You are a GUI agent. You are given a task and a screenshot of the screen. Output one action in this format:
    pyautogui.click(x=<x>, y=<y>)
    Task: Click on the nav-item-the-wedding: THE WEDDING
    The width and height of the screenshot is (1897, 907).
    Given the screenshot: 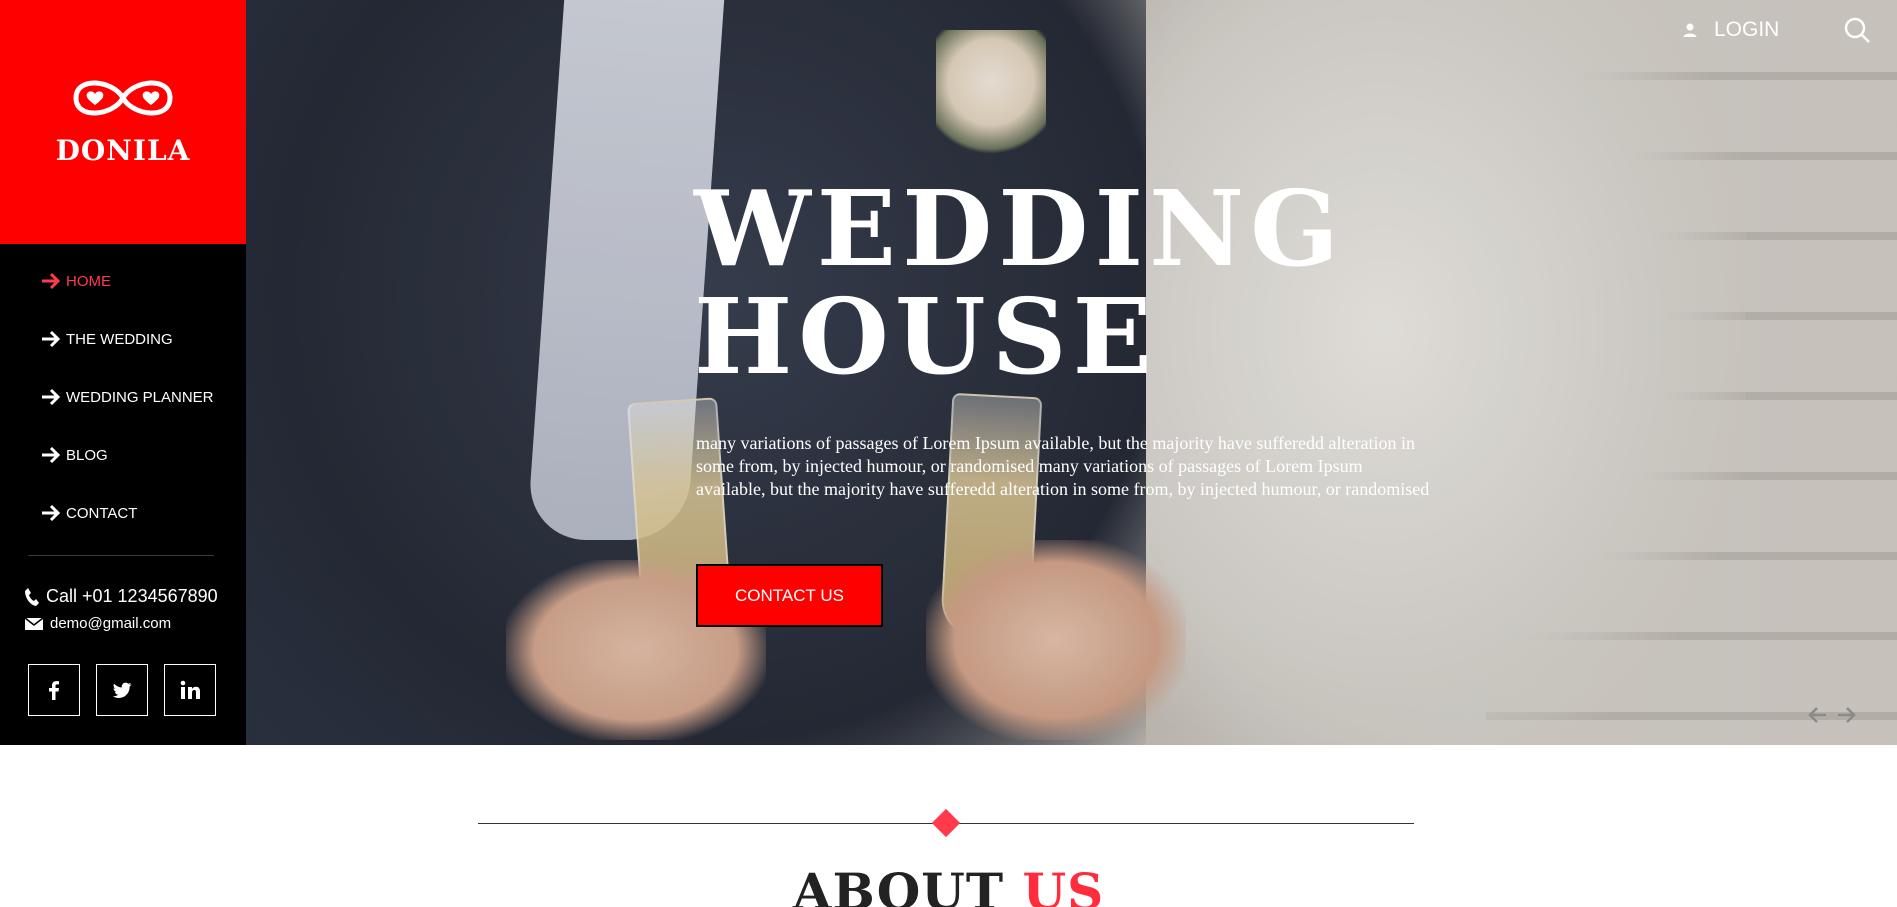 What is the action you would take?
    pyautogui.click(x=123, y=339)
    